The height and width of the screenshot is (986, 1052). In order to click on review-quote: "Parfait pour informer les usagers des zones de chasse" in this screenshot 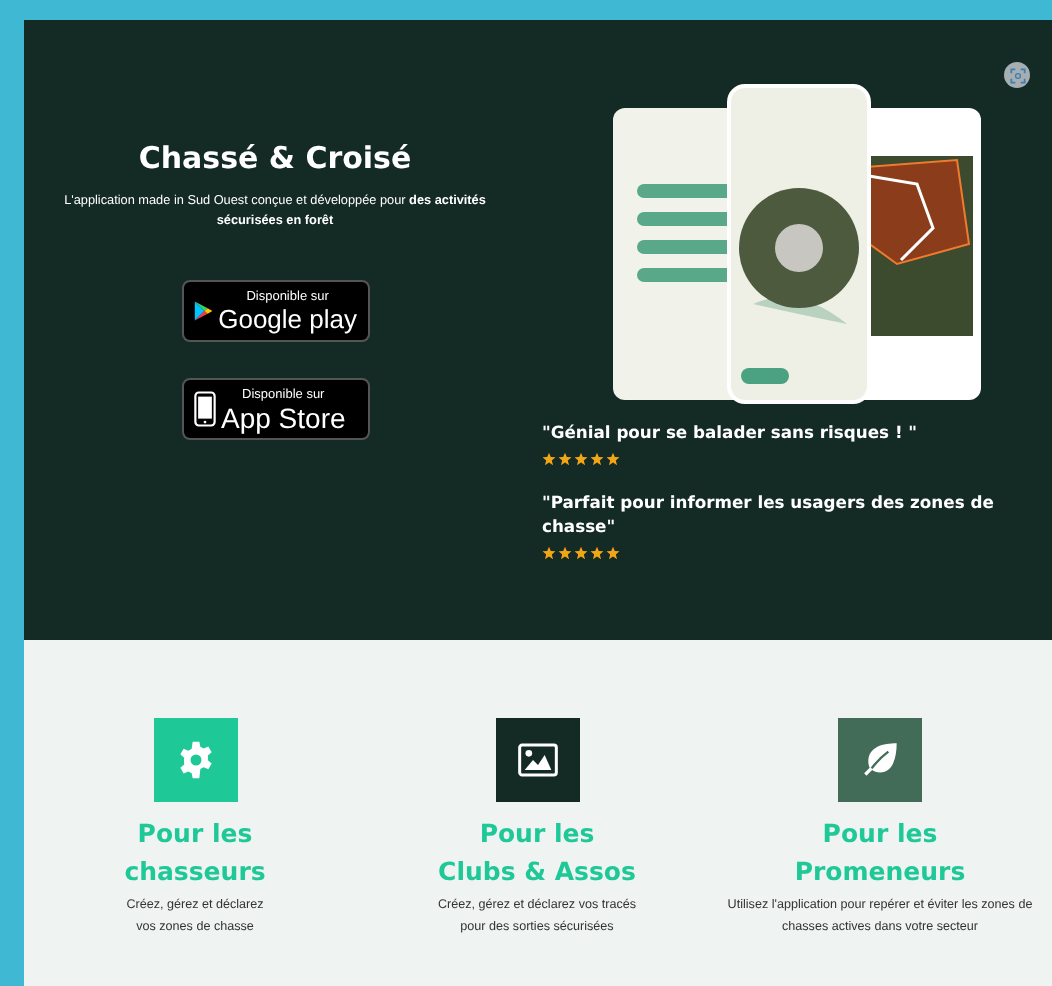, I will do `click(769, 514)`.